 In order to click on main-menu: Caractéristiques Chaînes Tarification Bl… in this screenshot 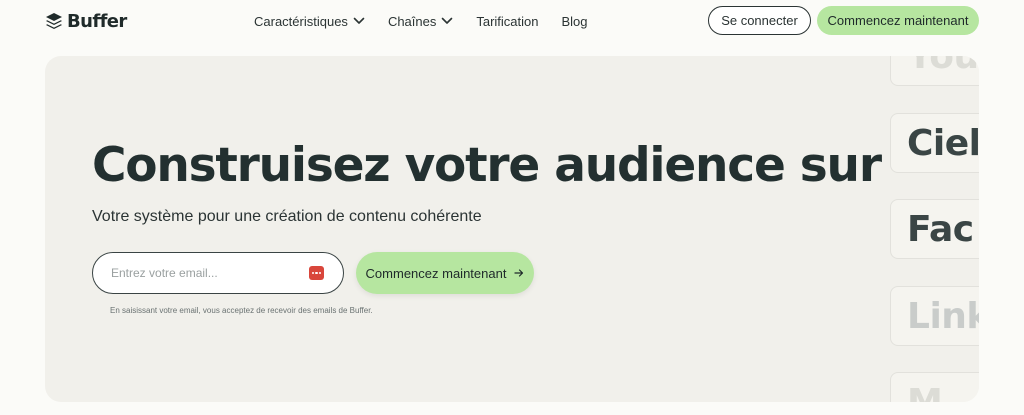, I will do `click(421, 21)`.